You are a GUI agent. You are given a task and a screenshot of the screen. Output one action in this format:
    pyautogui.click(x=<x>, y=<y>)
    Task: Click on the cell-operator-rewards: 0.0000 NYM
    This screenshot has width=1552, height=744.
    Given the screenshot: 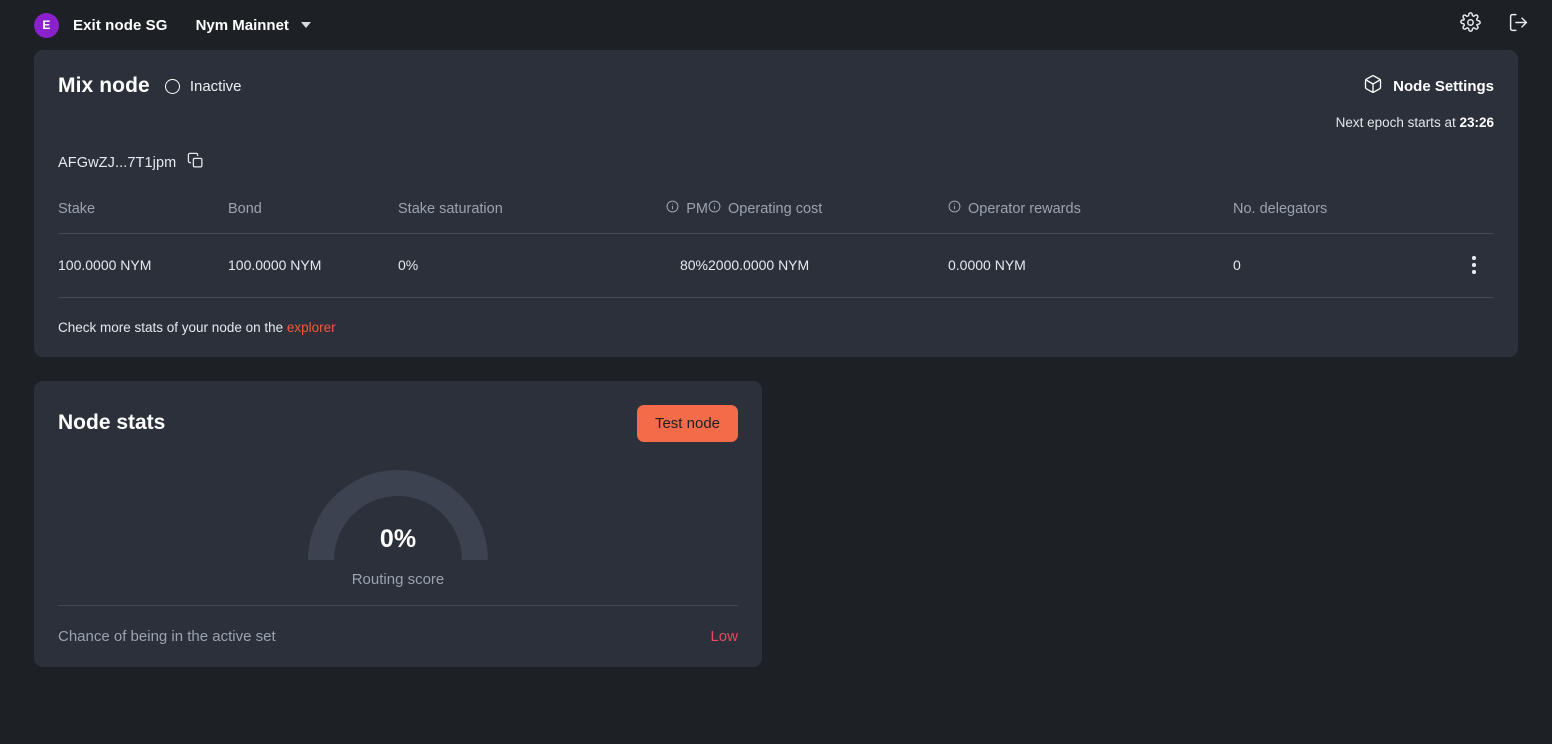 What is the action you would take?
    pyautogui.click(x=1090, y=265)
    